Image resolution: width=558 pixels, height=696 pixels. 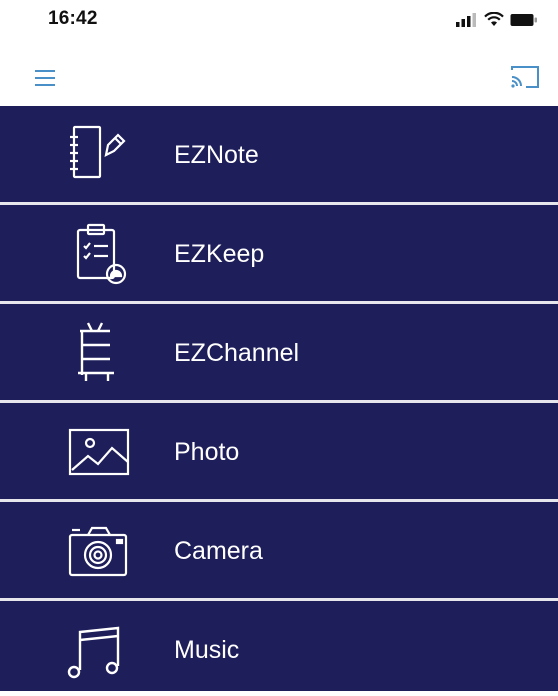 I want to click on menu-item-camera: Camera, so click(x=279, y=551).